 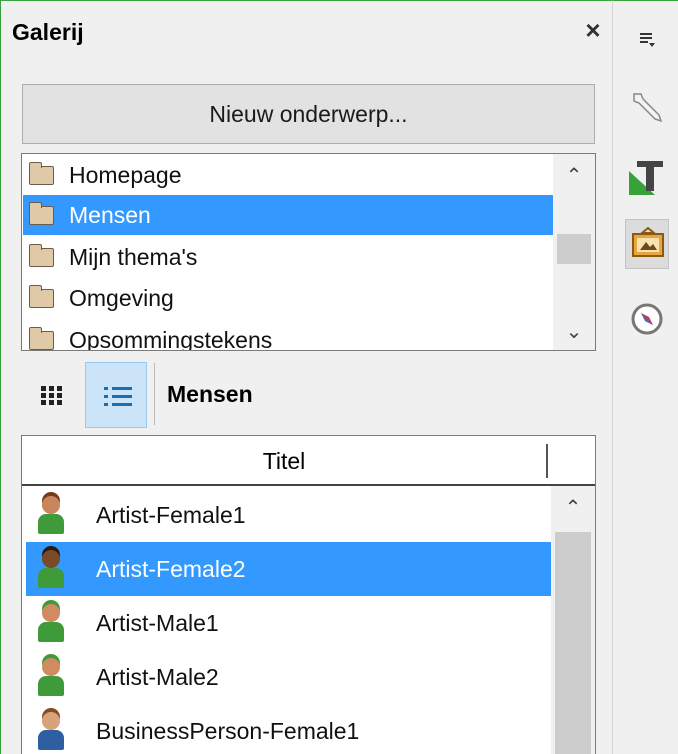 What do you see at coordinates (647, 319) in the screenshot?
I see `navigator-icon` at bounding box center [647, 319].